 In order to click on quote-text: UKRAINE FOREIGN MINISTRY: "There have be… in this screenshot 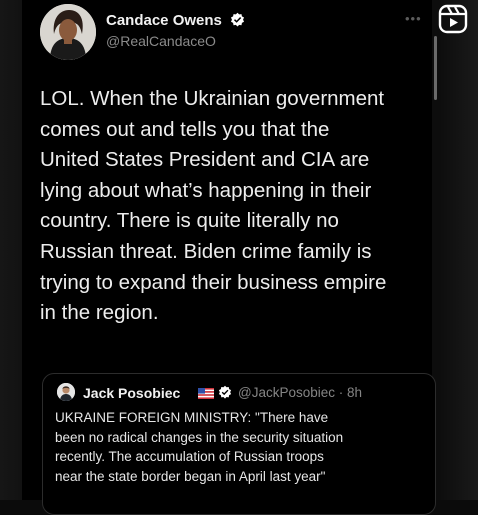, I will do `click(199, 447)`.